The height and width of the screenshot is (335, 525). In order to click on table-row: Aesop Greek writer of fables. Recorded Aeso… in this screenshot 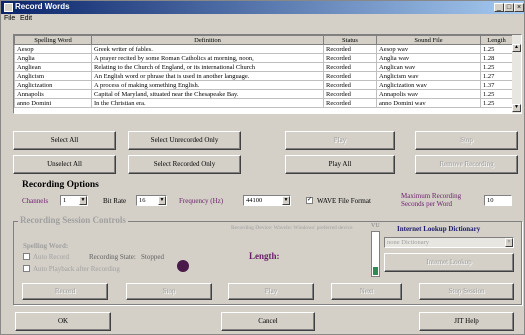, I will do `click(263, 49)`.